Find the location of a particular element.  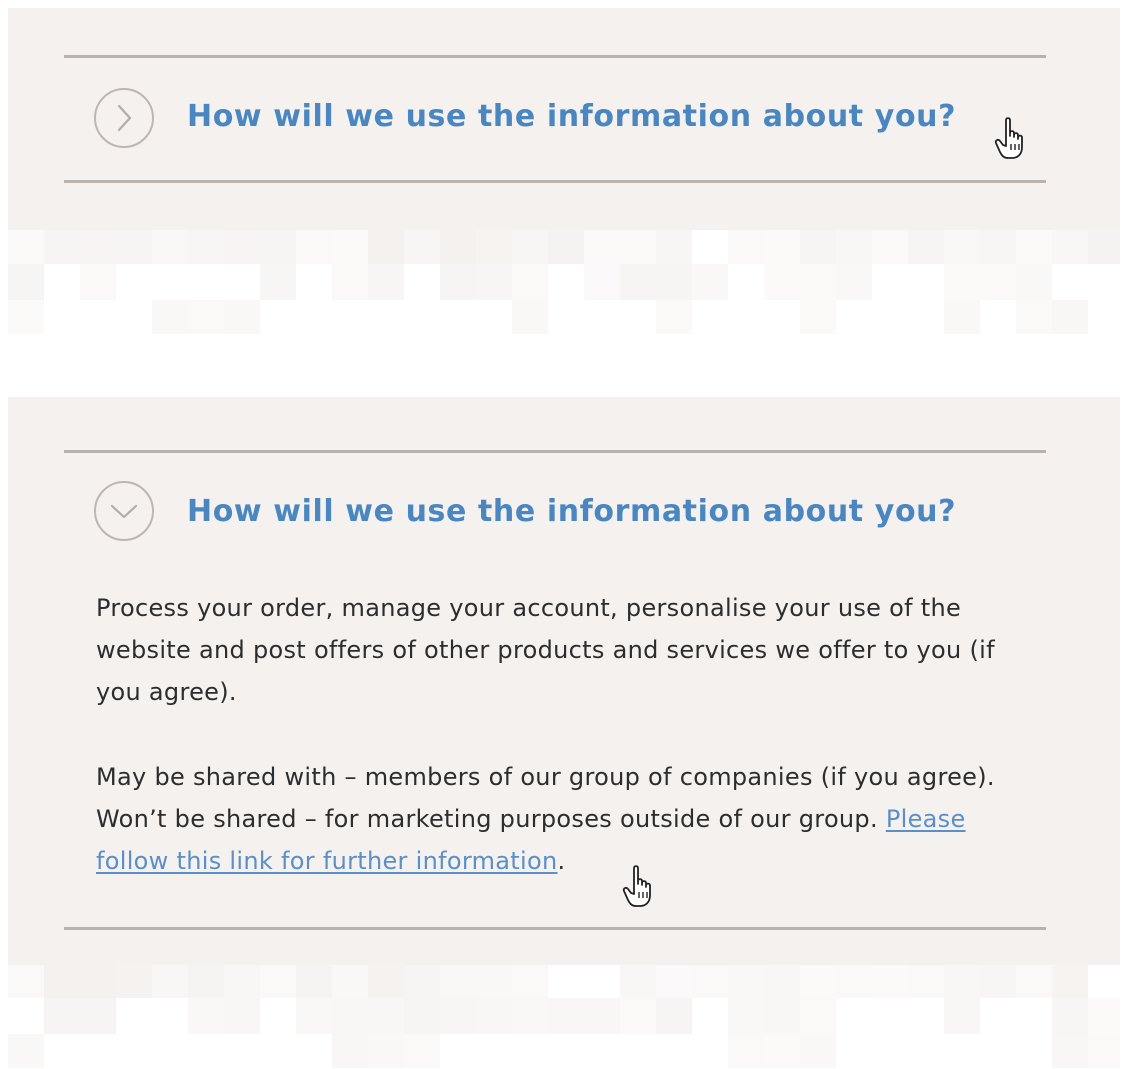

hand-cursor-icon is located at coordinates (1008, 138).